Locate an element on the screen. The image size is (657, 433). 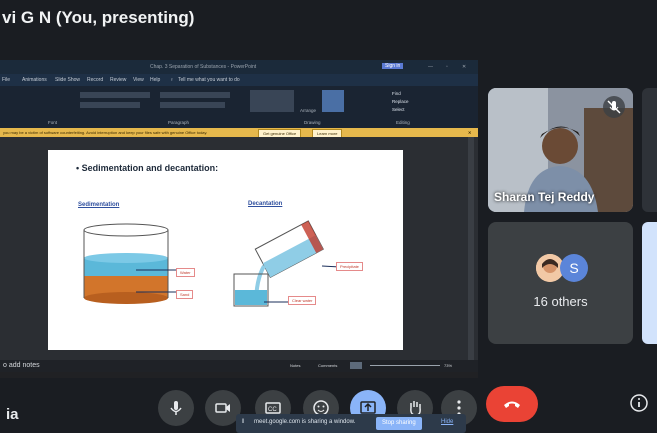
find-button: Find is located at coordinates (396, 93).